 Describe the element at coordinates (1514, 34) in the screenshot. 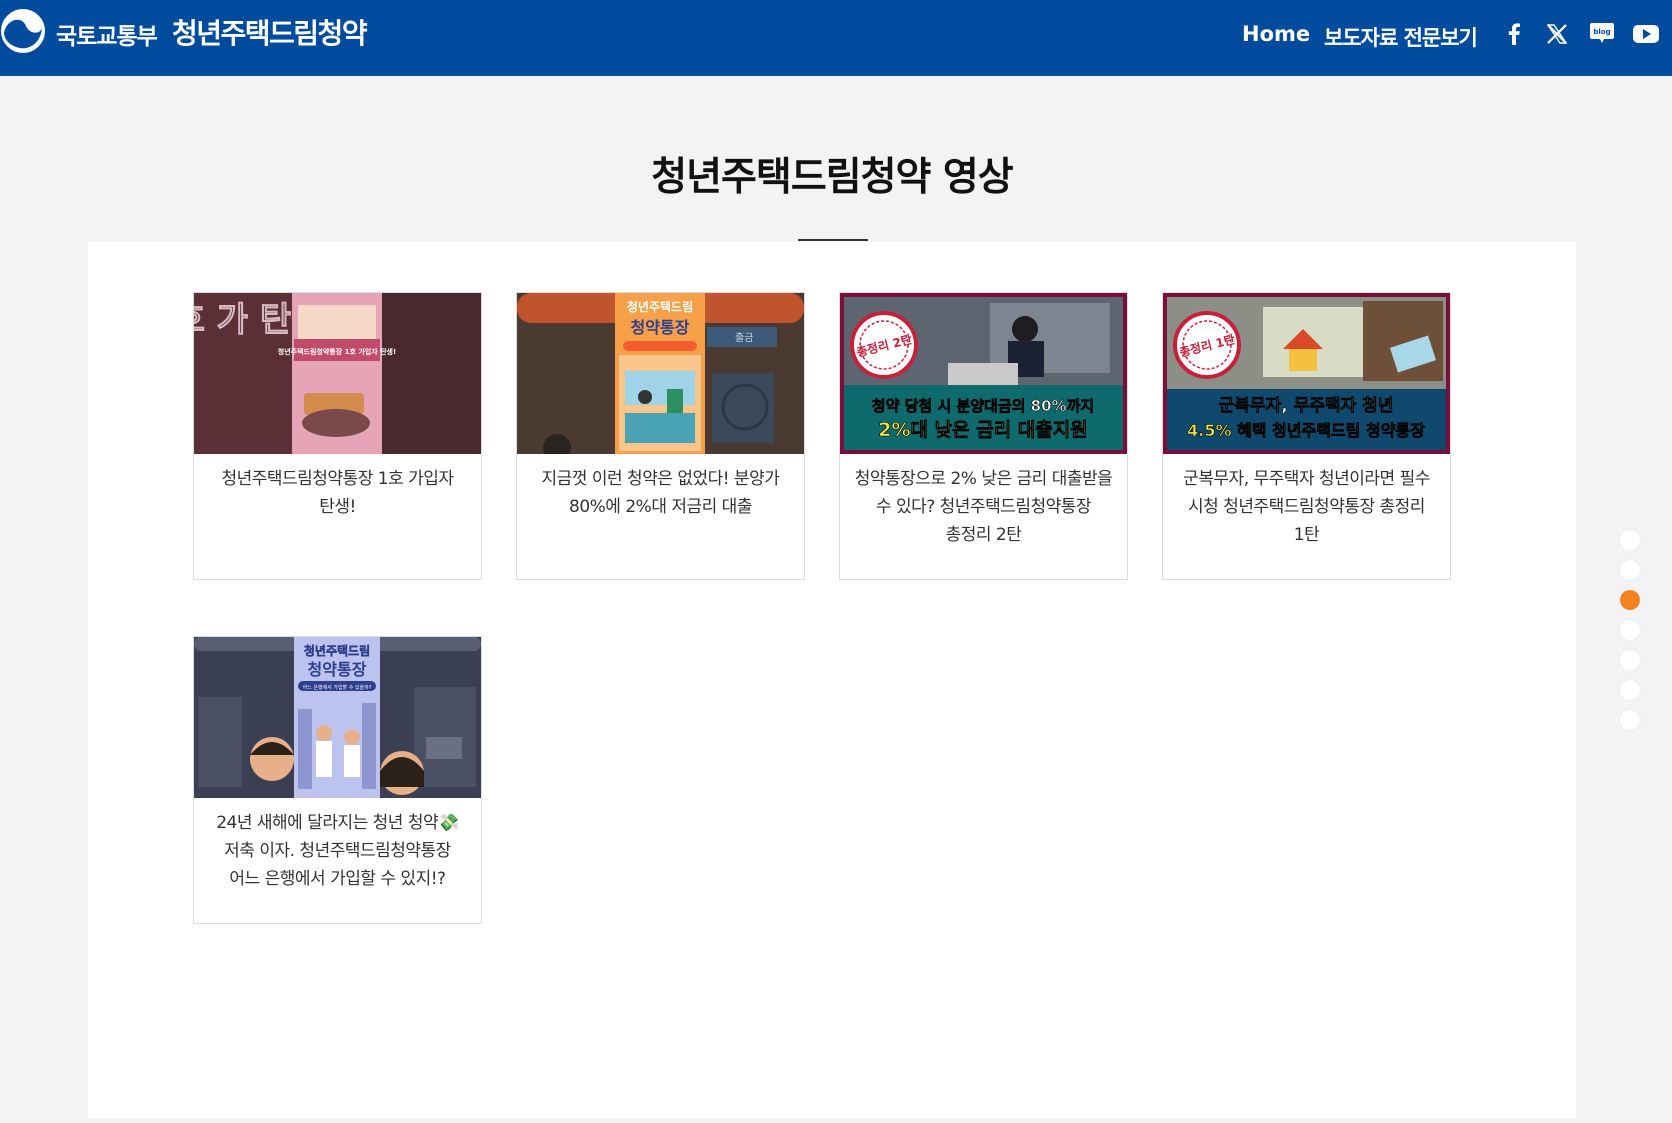

I see `facebook-icon` at that location.